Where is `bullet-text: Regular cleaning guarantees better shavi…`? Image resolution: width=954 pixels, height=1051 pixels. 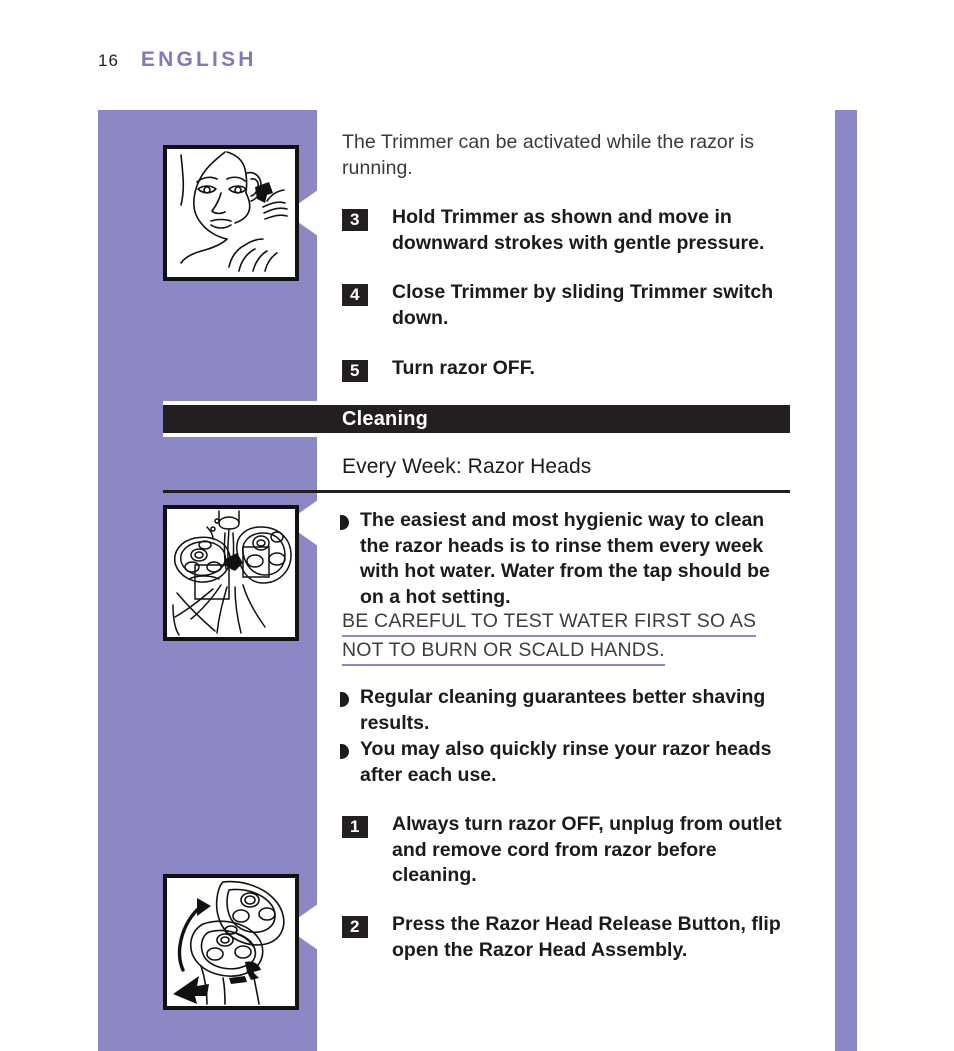
bullet-text: Regular cleaning guarantees better shavi… is located at coordinates (563, 710).